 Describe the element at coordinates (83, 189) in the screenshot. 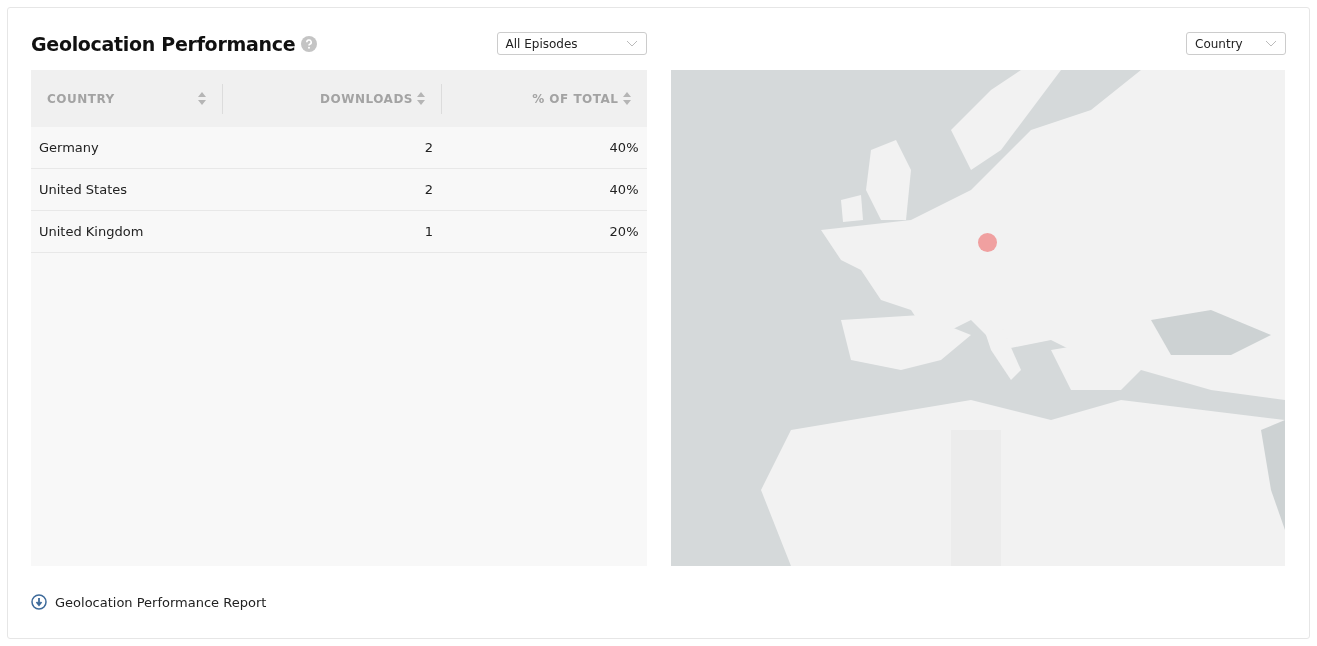

I see `table-cell-text: United States` at that location.